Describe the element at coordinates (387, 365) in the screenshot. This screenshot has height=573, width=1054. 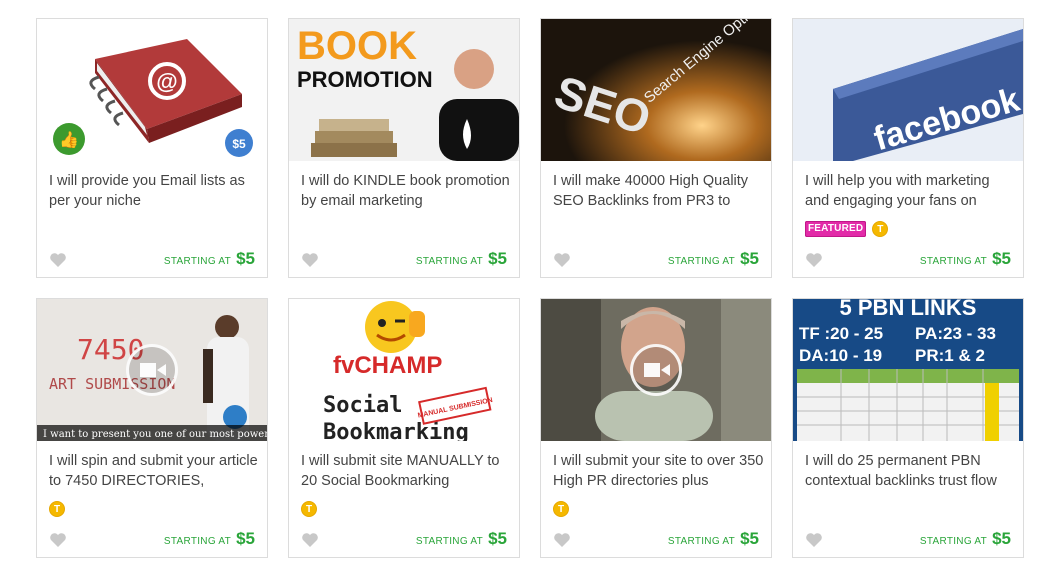
I see `thumb-brand-text: fvCHAMP` at that location.